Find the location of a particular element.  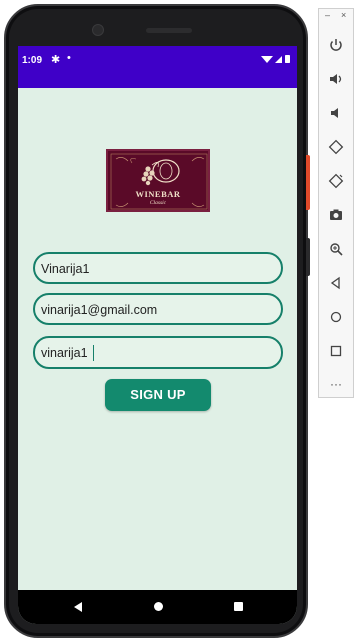

status-icons is located at coordinates (275, 59).